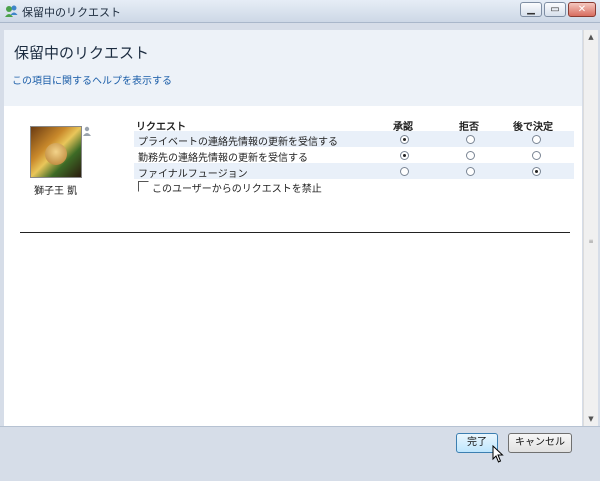 The image size is (600, 481). What do you see at coordinates (92, 79) in the screenshot?
I see `help-link: この項目に関するヘルプを表示する` at bounding box center [92, 79].